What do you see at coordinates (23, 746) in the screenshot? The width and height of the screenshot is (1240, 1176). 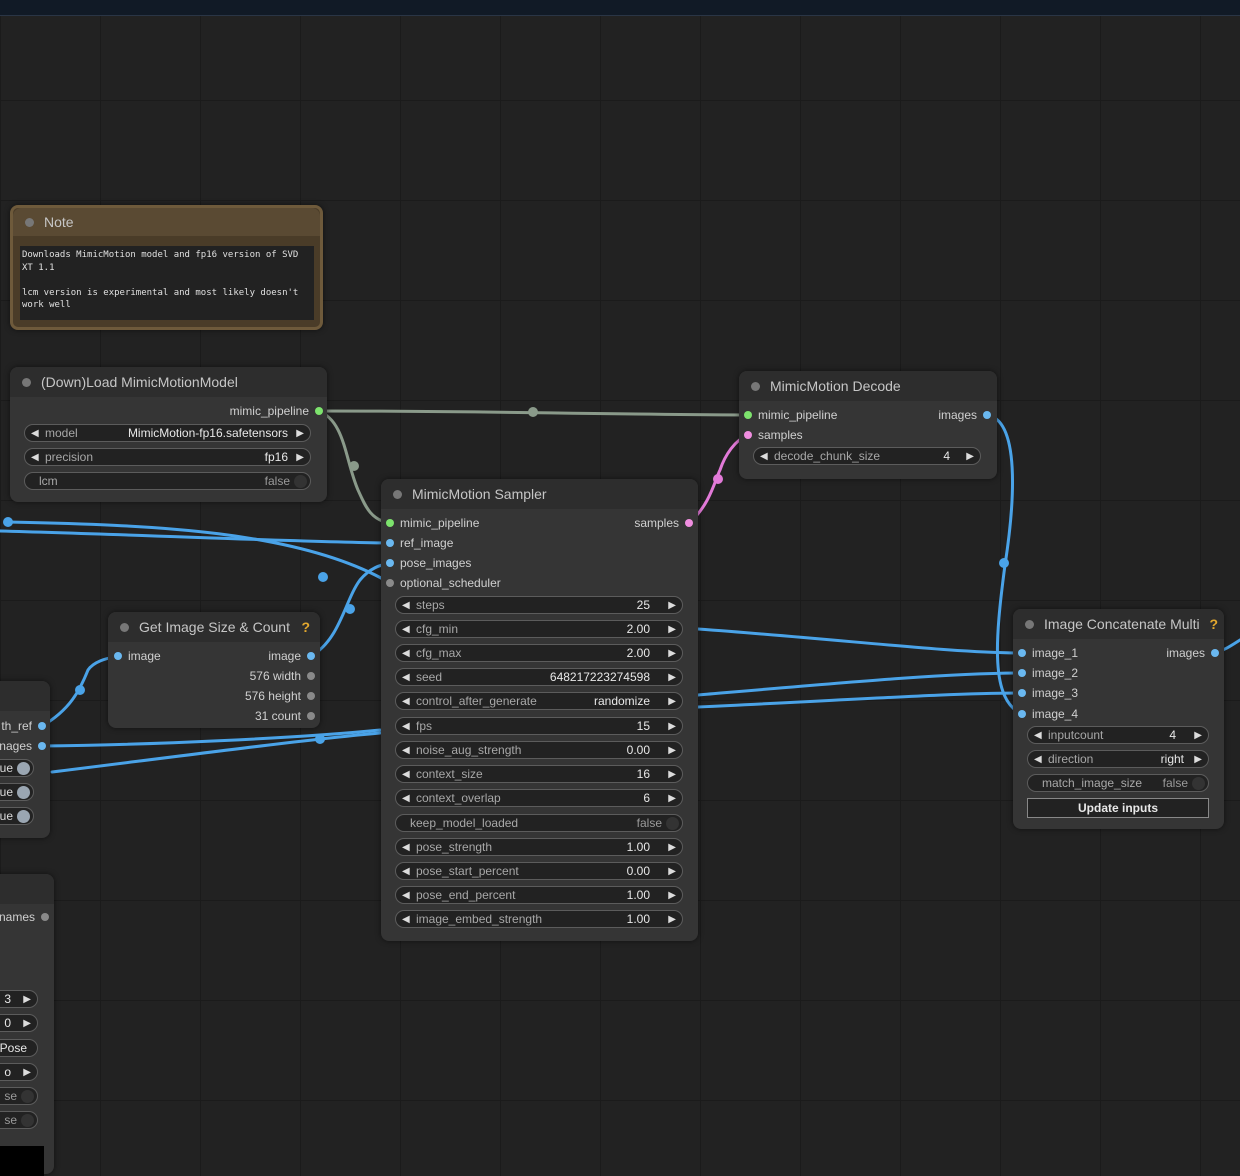 I see `output-slot-2: nages` at bounding box center [23, 746].